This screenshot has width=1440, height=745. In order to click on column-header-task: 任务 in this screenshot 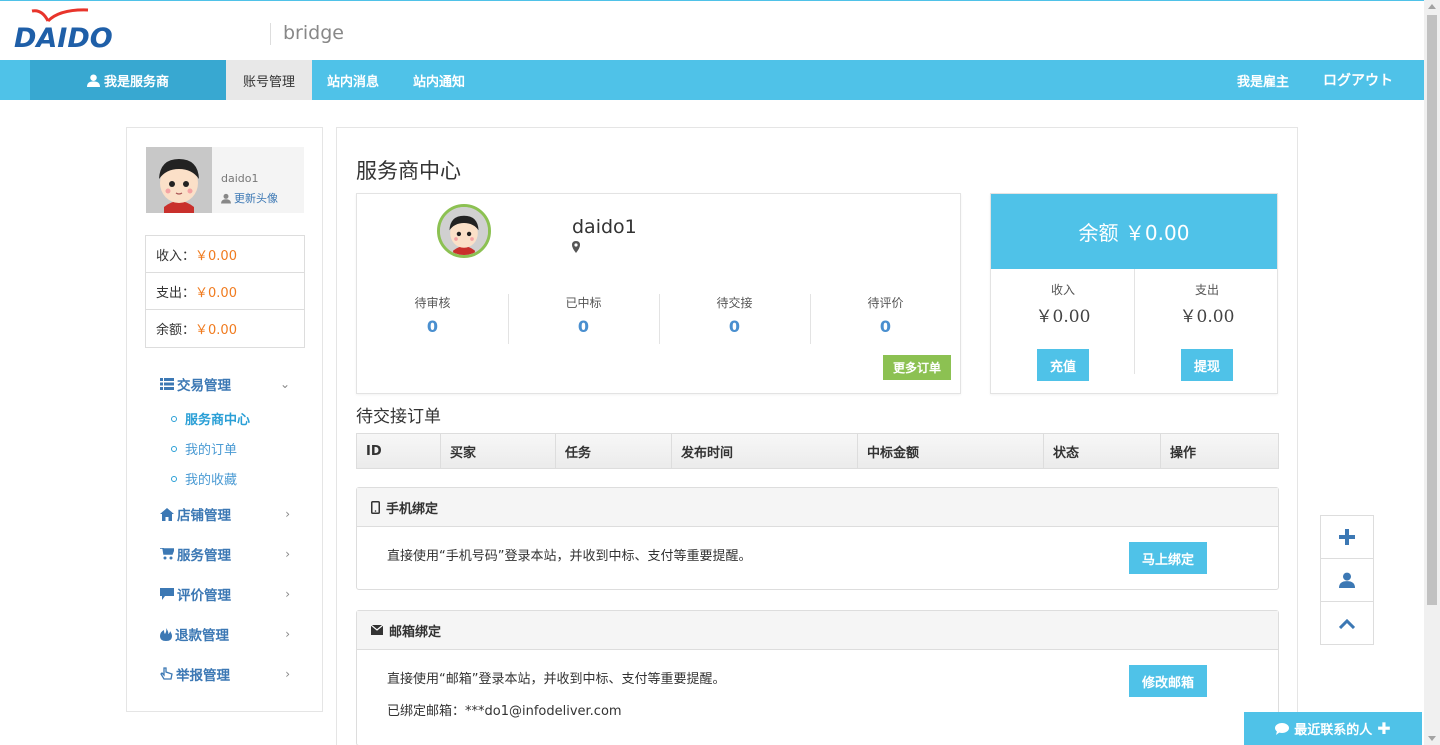, I will do `click(614, 451)`.